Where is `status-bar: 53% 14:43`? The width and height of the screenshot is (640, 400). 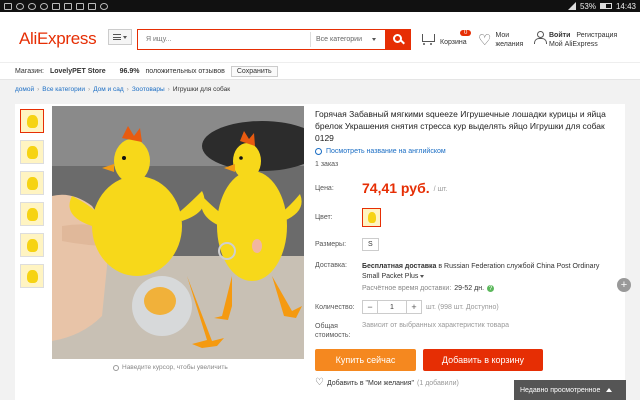
status-bar: 53% 14:43 is located at coordinates (320, 6).